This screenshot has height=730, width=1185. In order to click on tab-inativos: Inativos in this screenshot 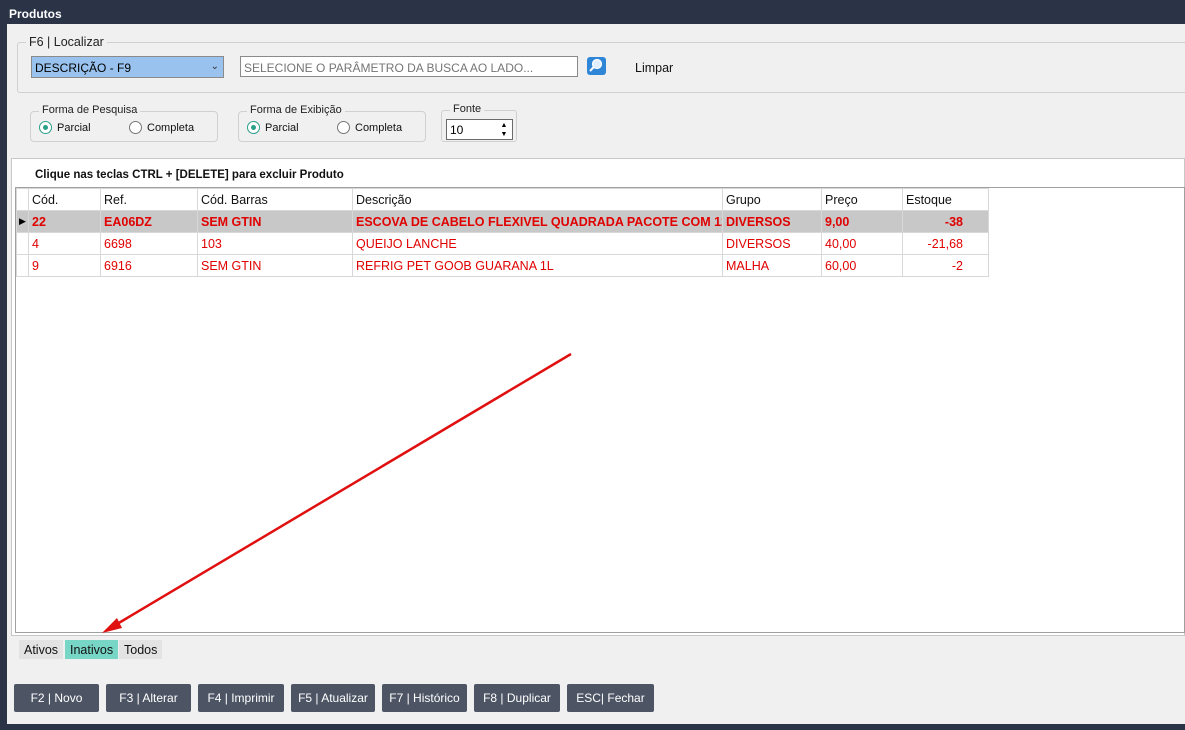, I will do `click(92, 649)`.